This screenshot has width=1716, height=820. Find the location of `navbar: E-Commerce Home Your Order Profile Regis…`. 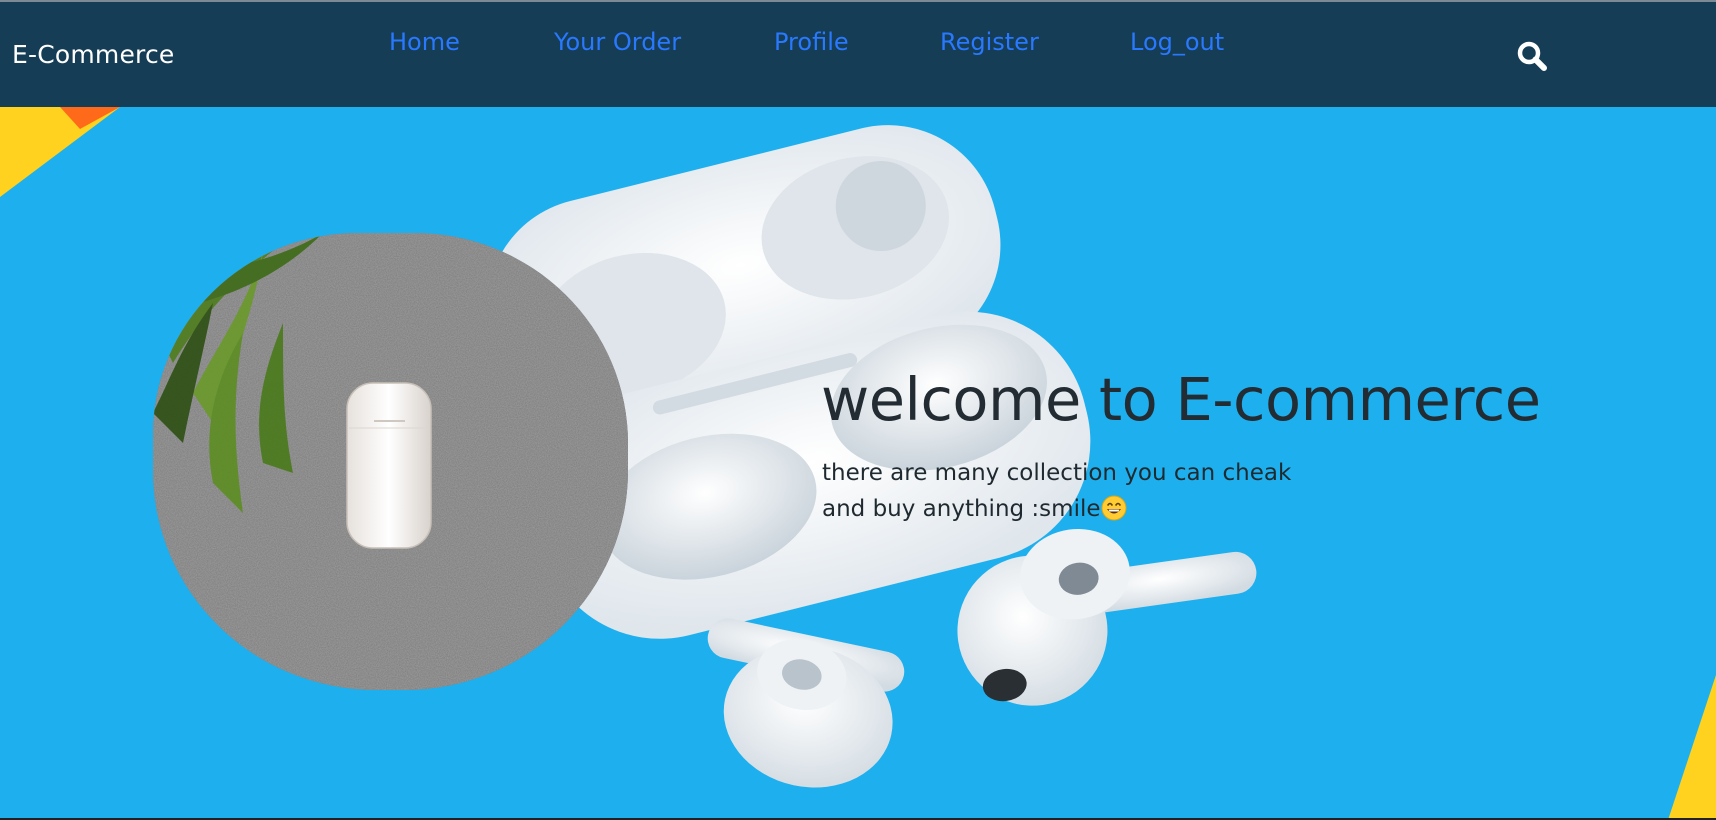

navbar: E-Commerce Home Your Order Profile Regis… is located at coordinates (858, 54).